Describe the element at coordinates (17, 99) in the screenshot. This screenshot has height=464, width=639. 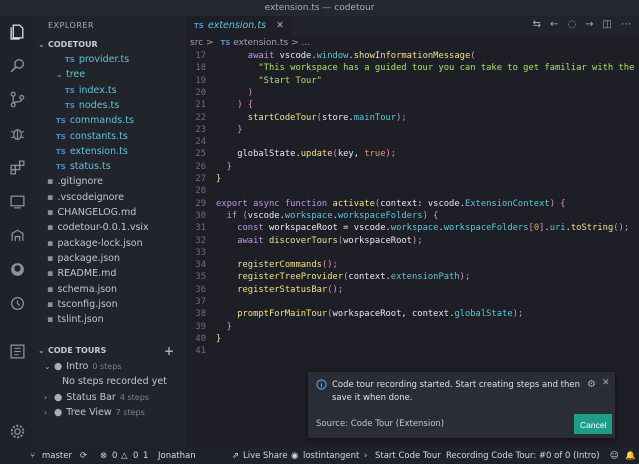
I see `source-control-icon` at that location.